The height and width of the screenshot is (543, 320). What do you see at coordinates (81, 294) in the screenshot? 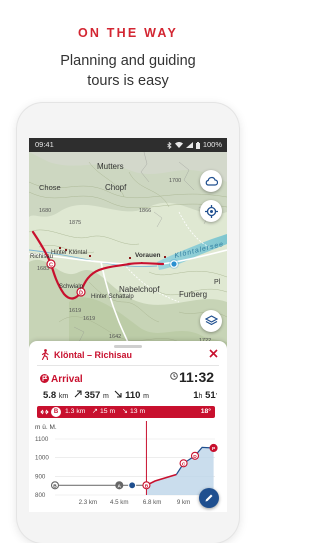
I see `waypoint-label-d: D` at bounding box center [81, 294].